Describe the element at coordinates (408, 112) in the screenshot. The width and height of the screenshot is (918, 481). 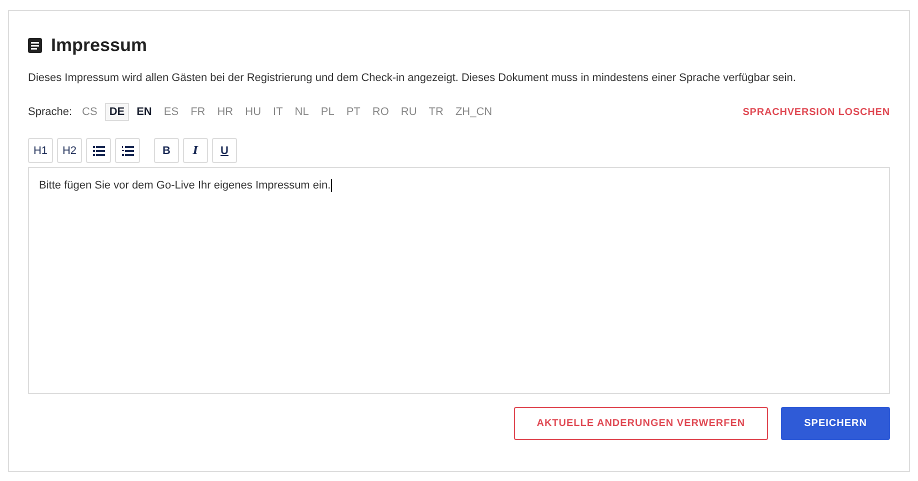
I see `language-tab: RU` at that location.